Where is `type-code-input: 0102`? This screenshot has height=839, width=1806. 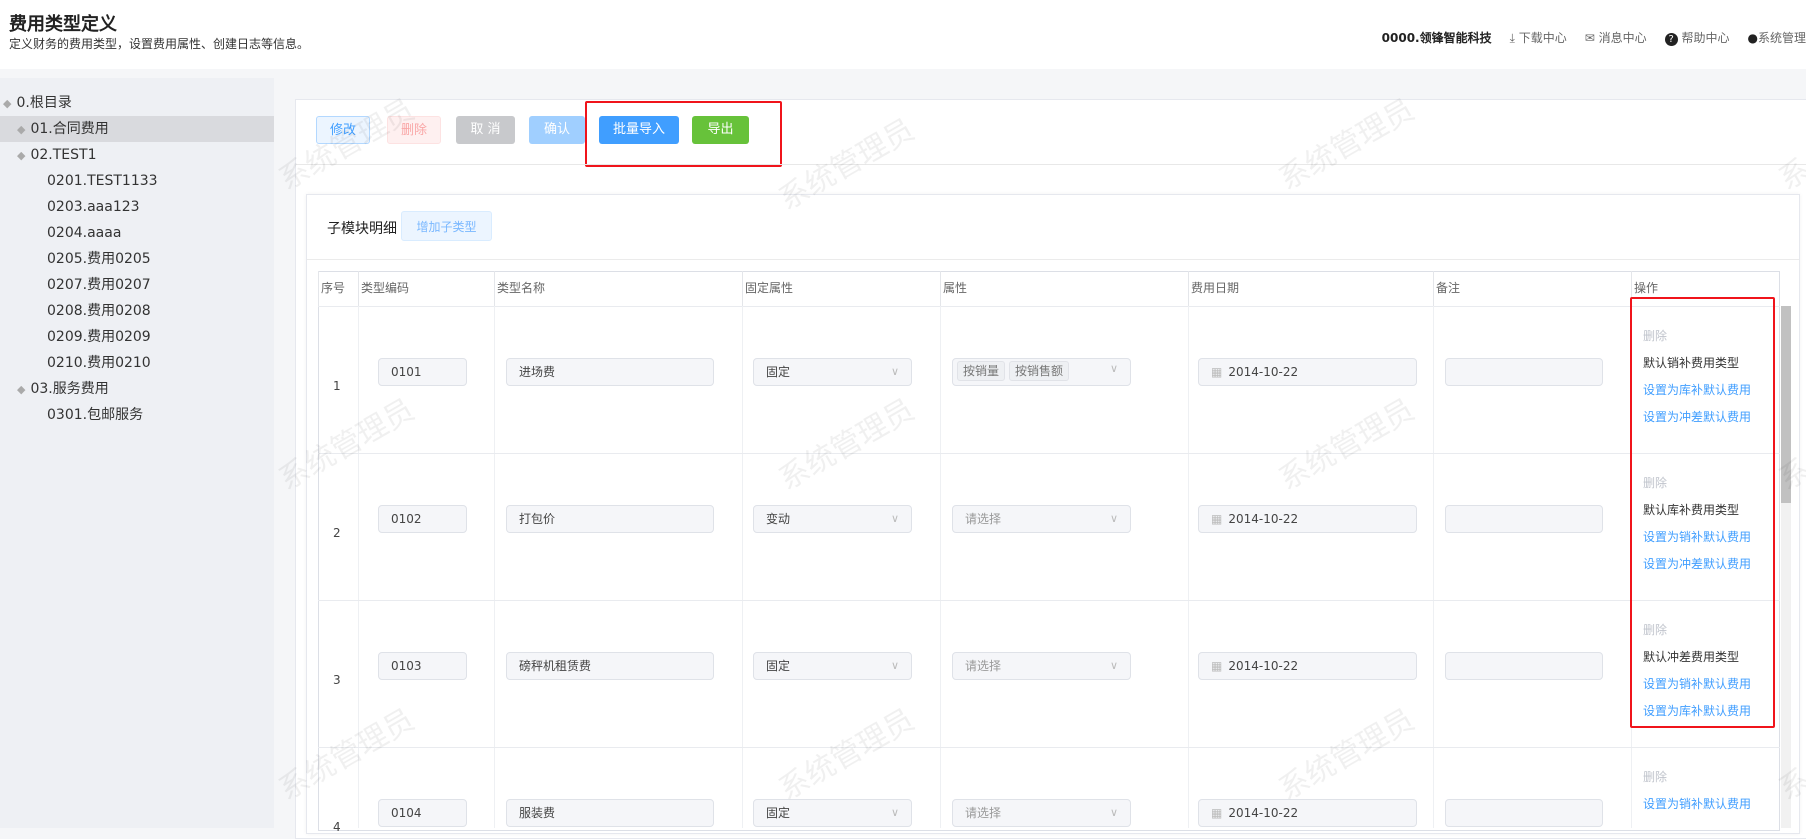
type-code-input: 0102 is located at coordinates (422, 519).